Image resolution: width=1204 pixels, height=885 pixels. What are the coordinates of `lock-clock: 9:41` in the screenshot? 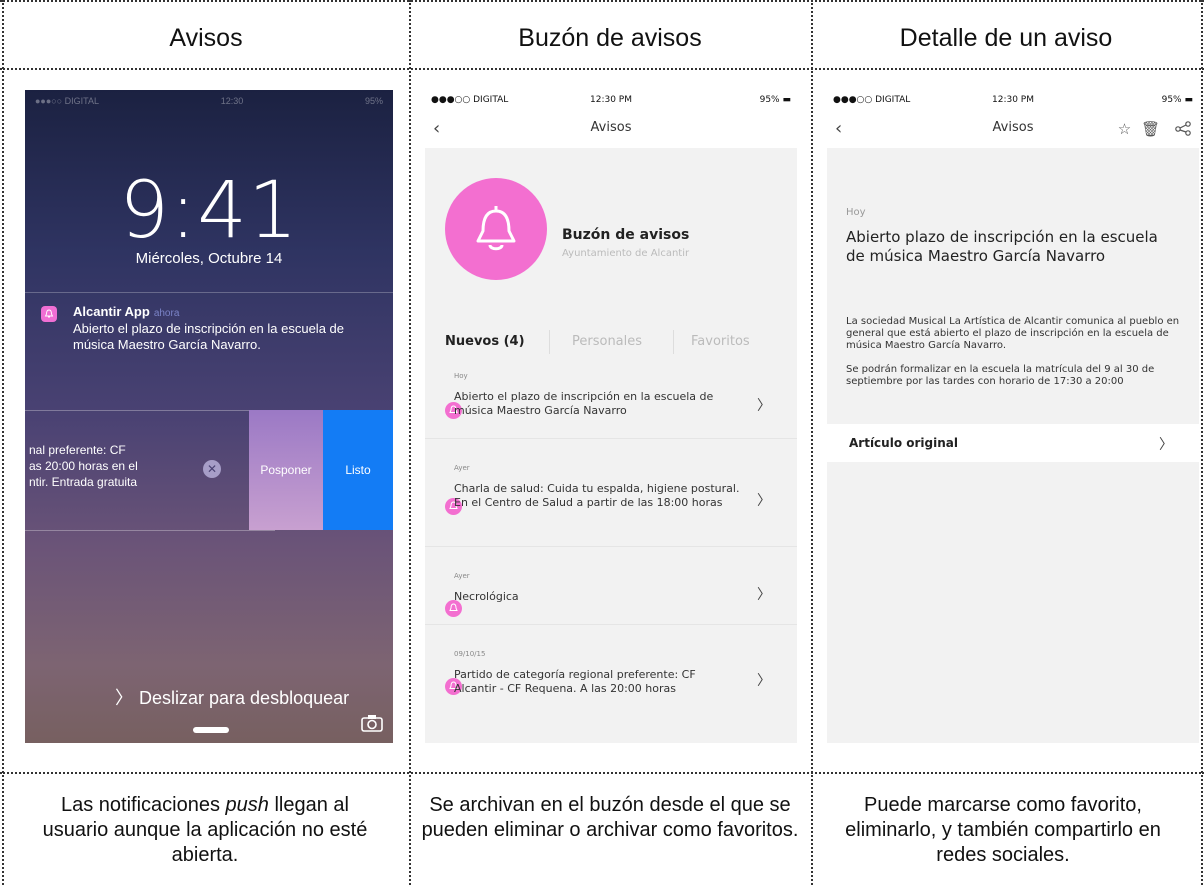 It's located at (209, 211).